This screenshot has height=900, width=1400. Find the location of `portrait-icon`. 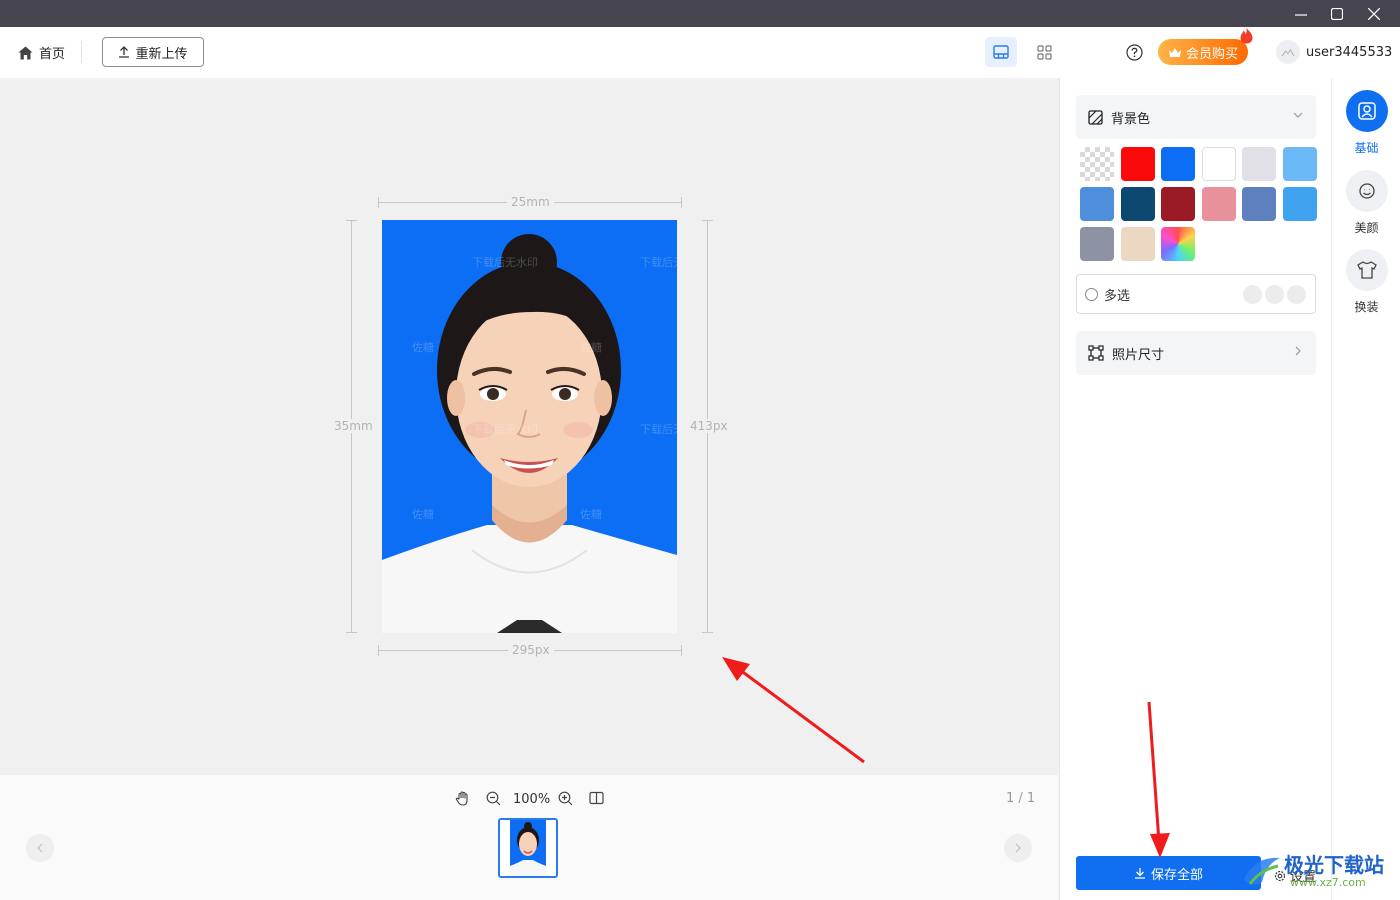

portrait-icon is located at coordinates (1366, 111).